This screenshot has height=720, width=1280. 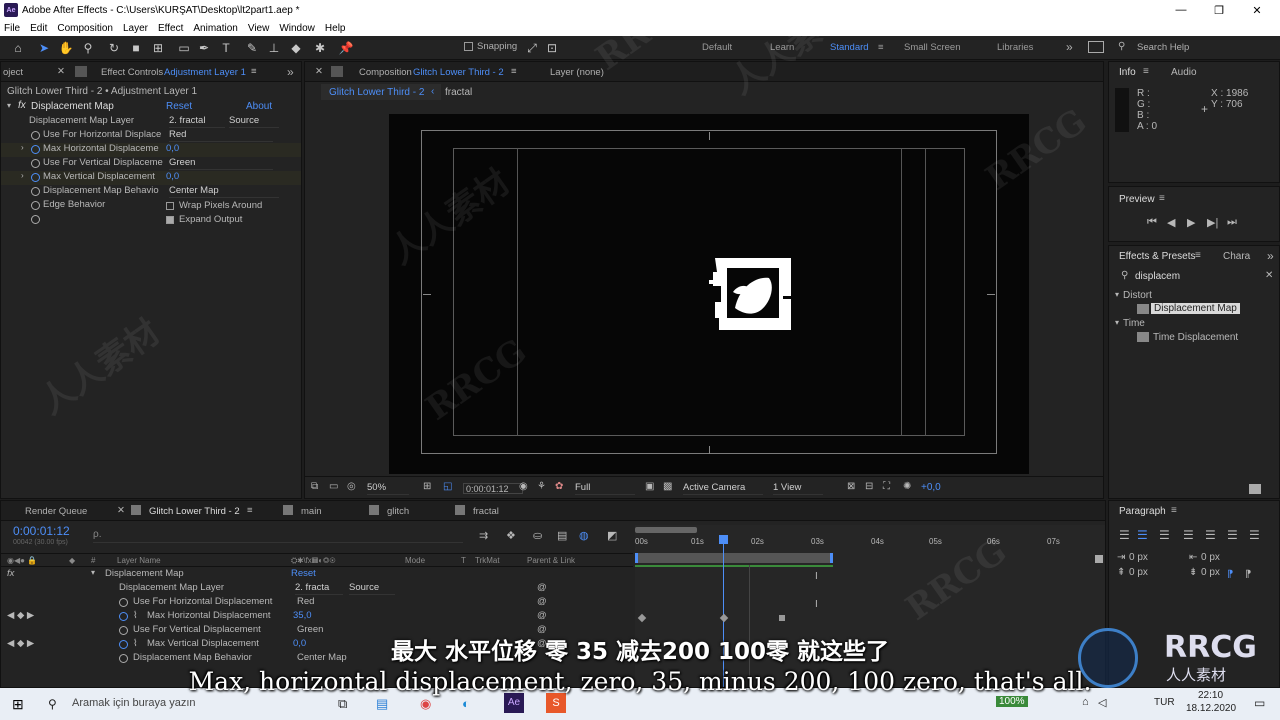 What do you see at coordinates (297, 28) in the screenshot?
I see `menu-window: Window` at bounding box center [297, 28].